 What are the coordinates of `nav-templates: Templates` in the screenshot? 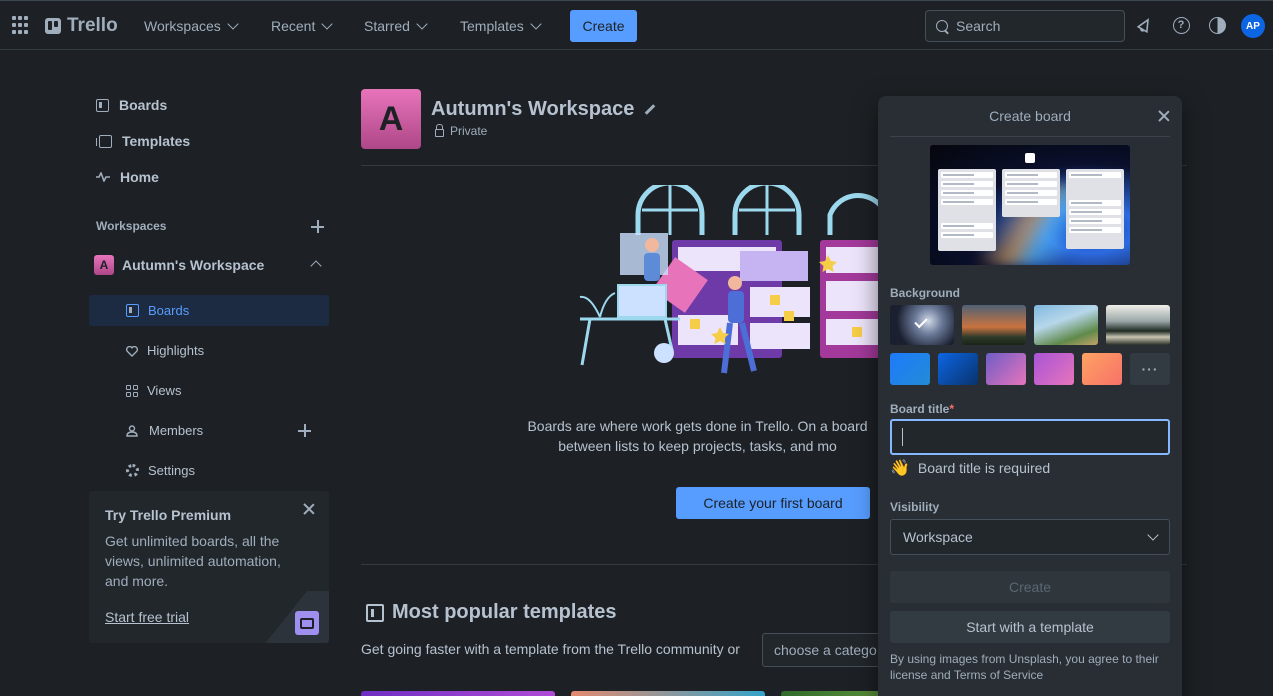 It's located at (501, 26).